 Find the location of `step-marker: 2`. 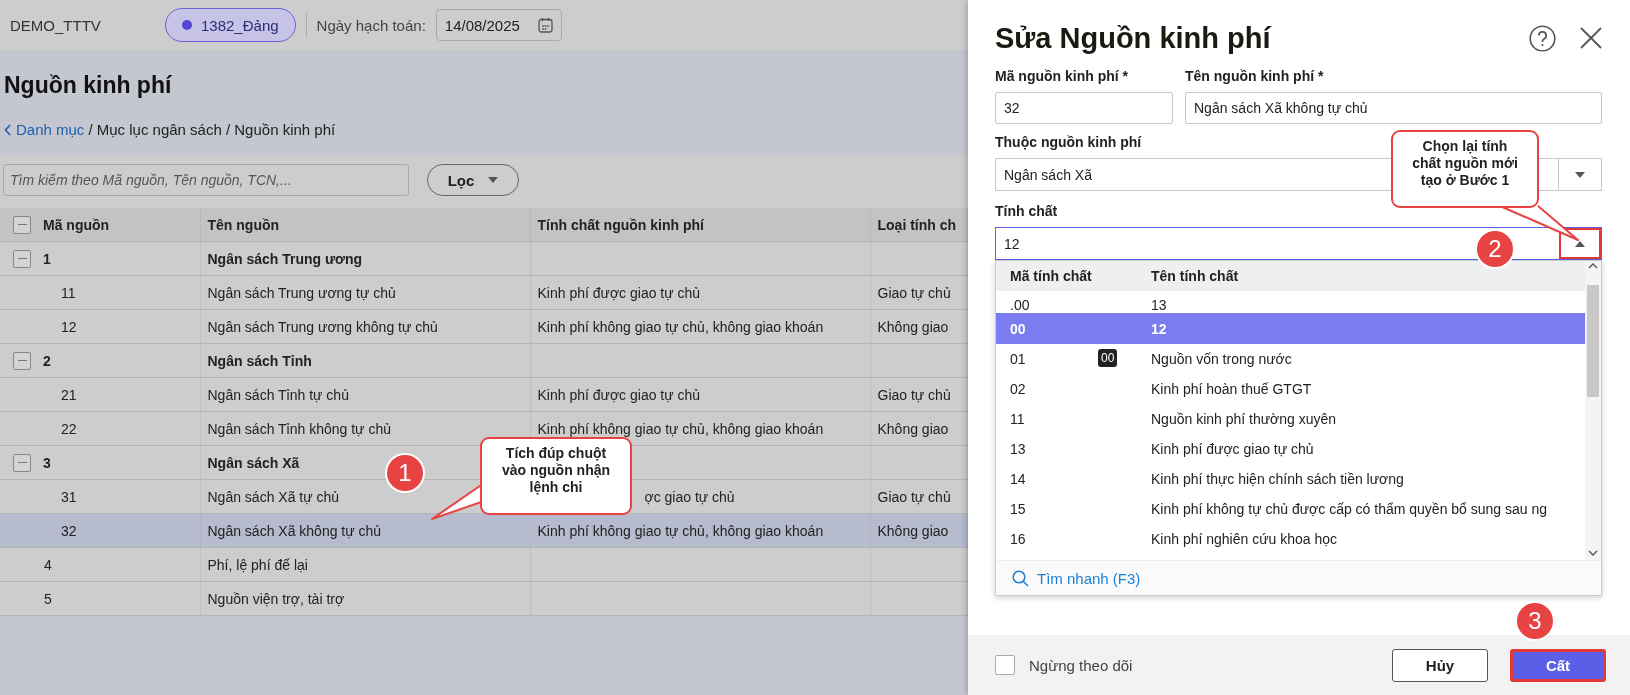

step-marker: 2 is located at coordinates (1495, 249).